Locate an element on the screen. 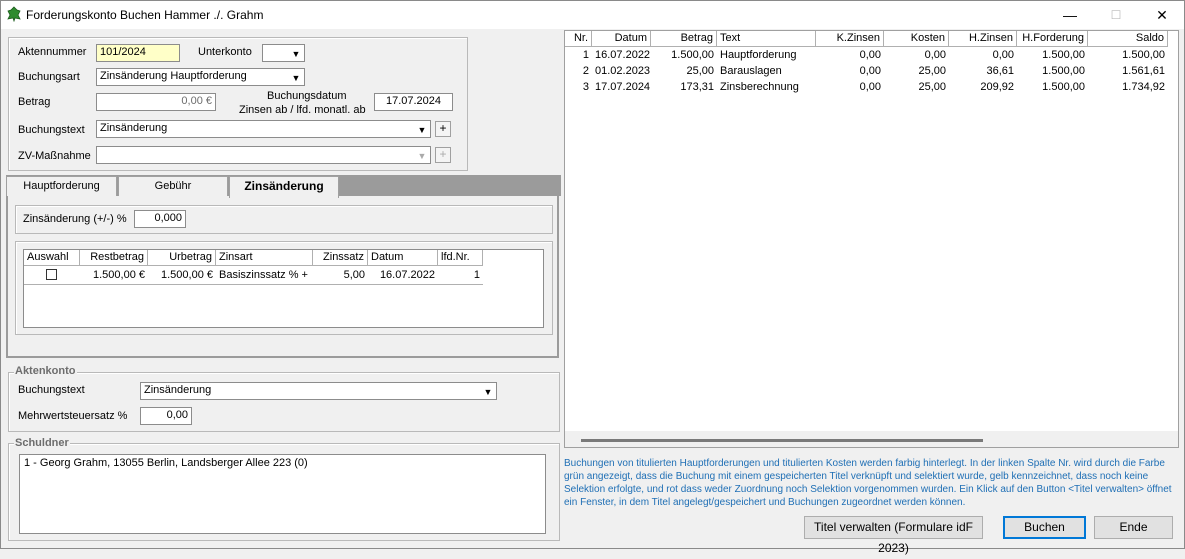 This screenshot has height=559, width=1185. text-cell: Barauslagen is located at coordinates (751, 71).